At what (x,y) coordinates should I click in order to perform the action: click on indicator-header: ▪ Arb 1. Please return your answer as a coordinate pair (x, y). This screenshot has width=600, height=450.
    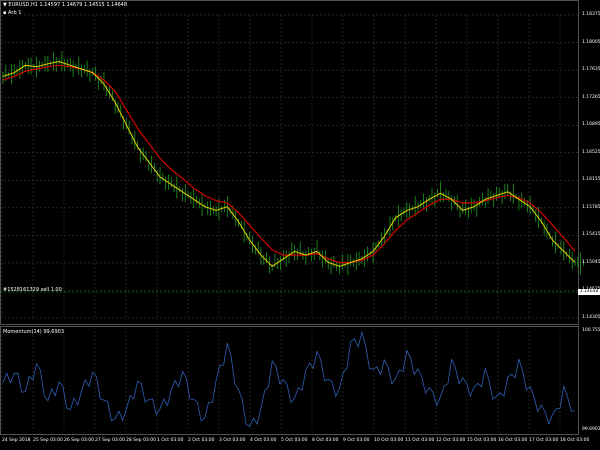
    Looking at the image, I should click on (12, 13).